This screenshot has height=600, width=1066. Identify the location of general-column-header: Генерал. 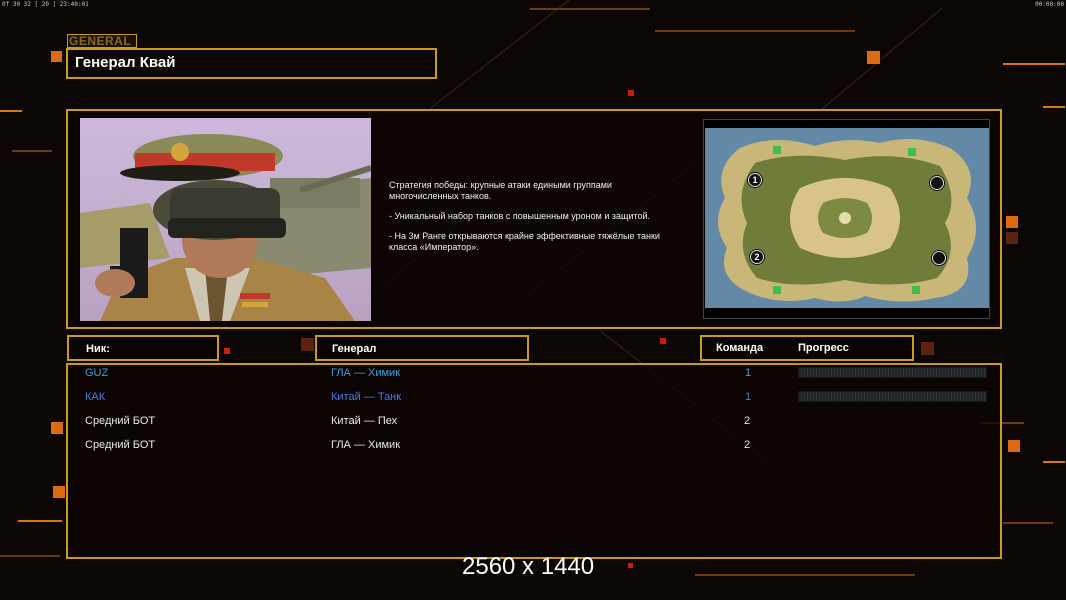
(422, 348).